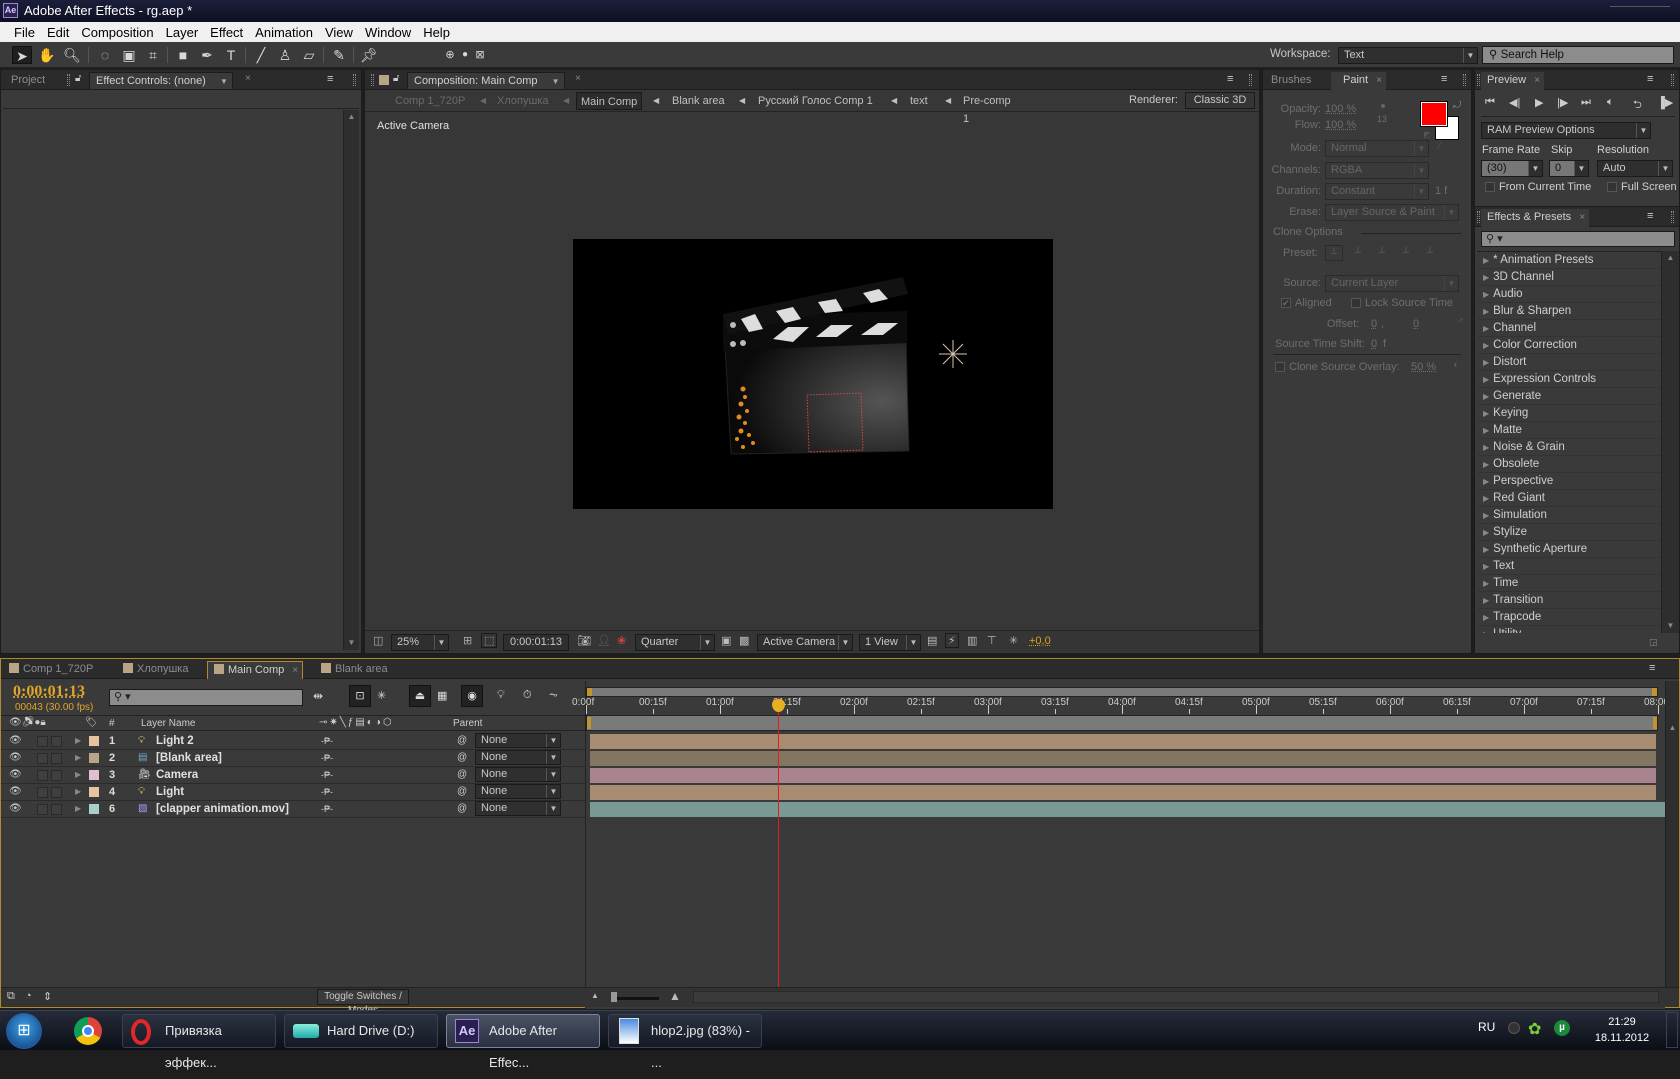 The width and height of the screenshot is (1680, 1079). What do you see at coordinates (815, 101) in the screenshot?
I see `breadcrumb-russkiy-golos: Русский Голос Comp 1` at bounding box center [815, 101].